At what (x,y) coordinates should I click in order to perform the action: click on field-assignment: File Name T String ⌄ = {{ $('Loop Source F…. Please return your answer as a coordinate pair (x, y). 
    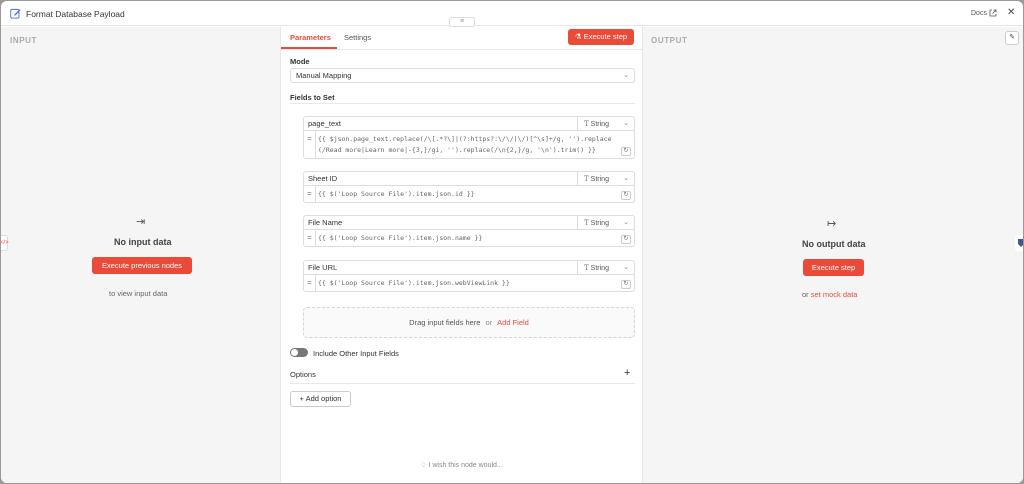
    Looking at the image, I should click on (469, 231).